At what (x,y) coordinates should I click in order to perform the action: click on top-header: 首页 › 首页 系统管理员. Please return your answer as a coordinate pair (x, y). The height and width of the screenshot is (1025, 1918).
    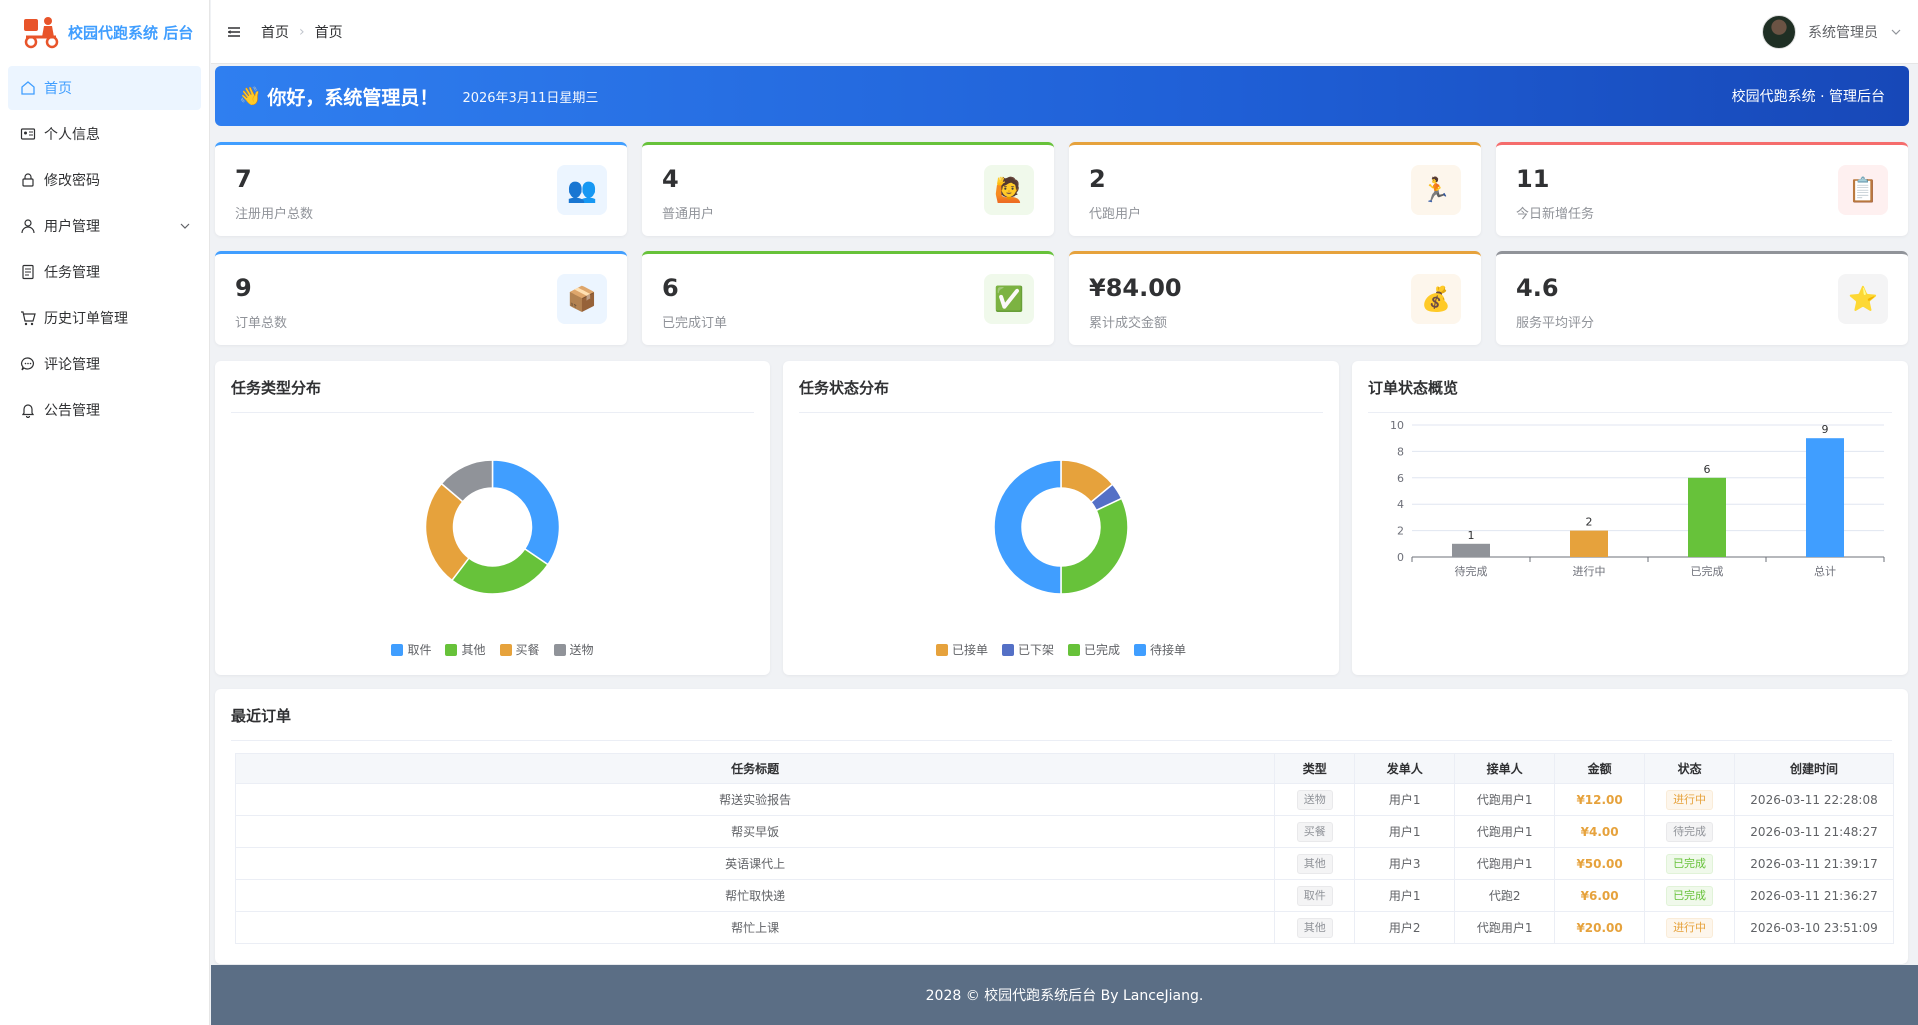
    Looking at the image, I should click on (1064, 32).